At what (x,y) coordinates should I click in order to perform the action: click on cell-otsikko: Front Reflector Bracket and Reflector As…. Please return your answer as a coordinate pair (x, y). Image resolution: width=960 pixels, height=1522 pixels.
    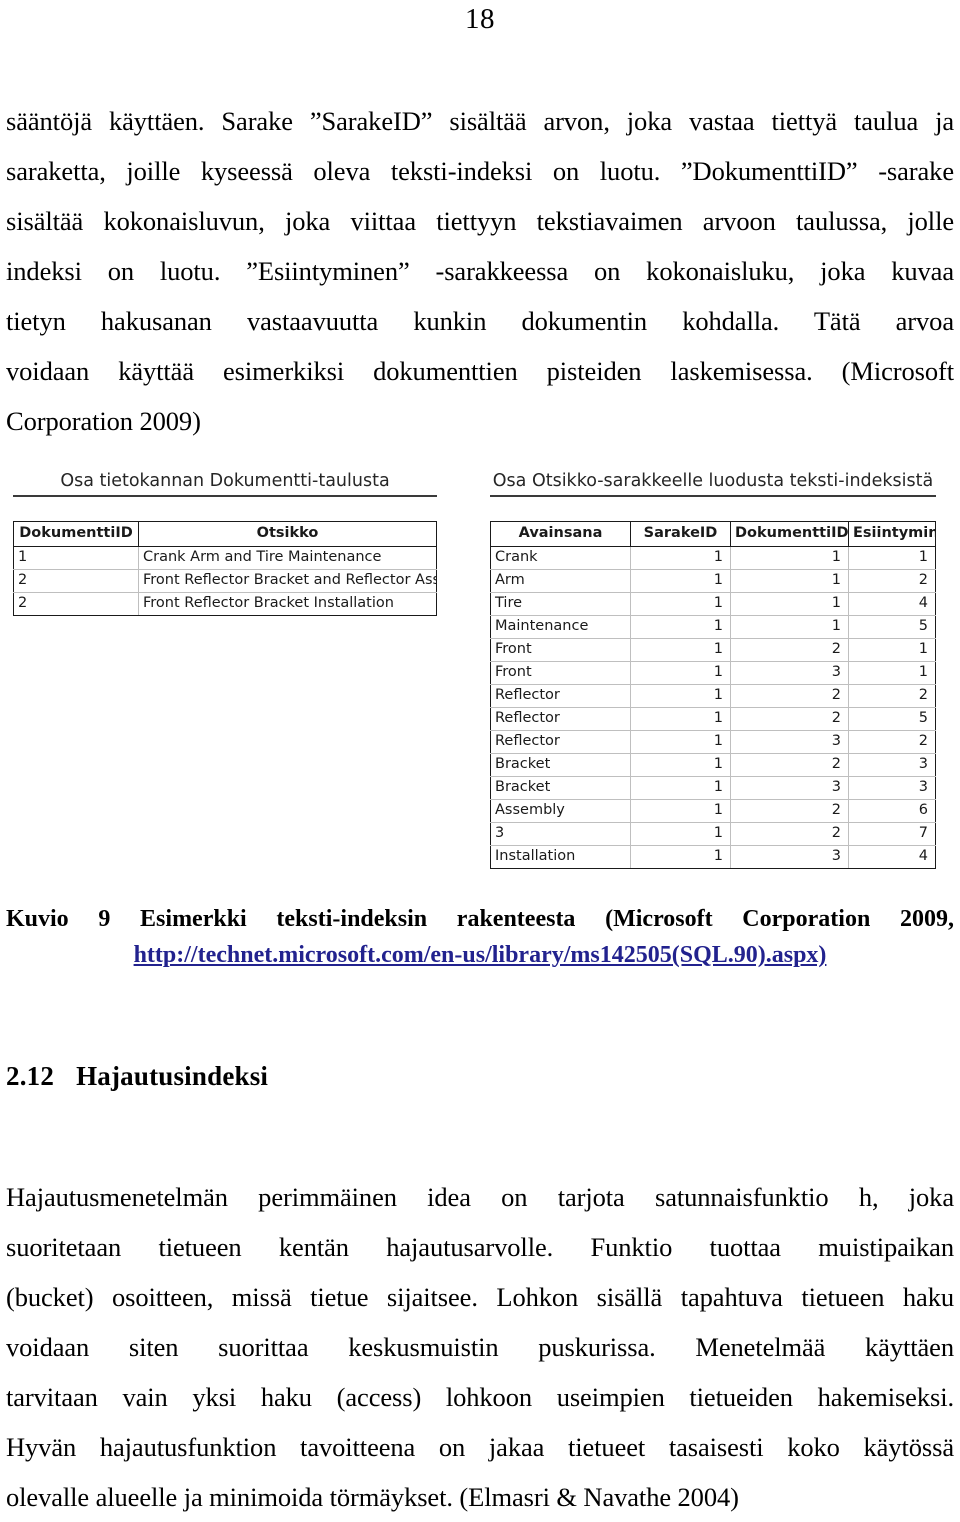
    Looking at the image, I should click on (287, 581).